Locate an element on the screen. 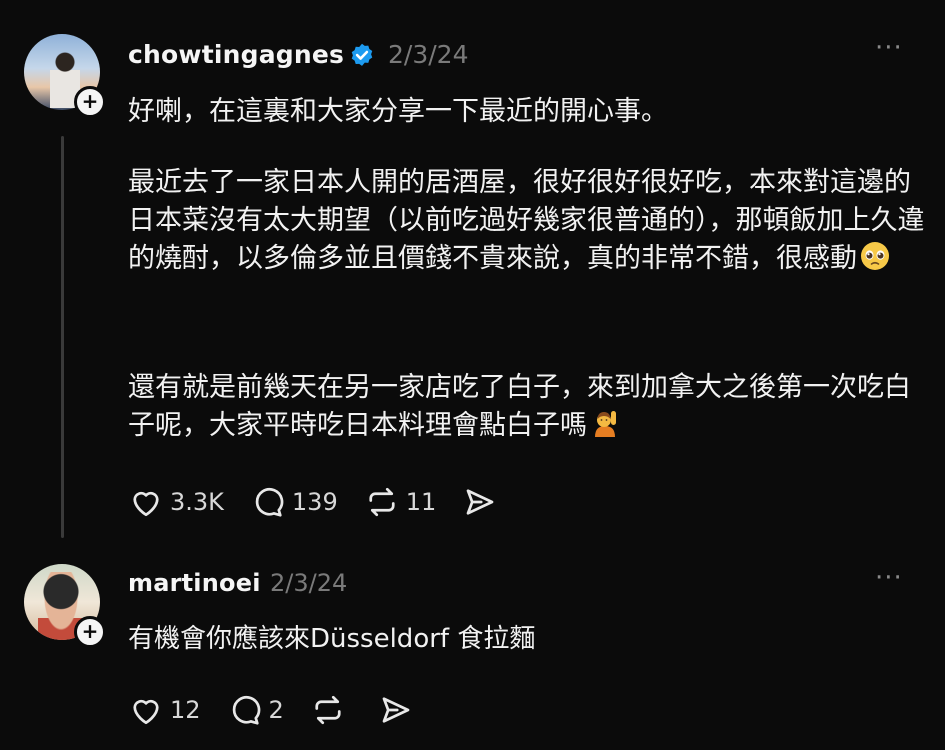  comment-count: 2 is located at coordinates (276, 710).